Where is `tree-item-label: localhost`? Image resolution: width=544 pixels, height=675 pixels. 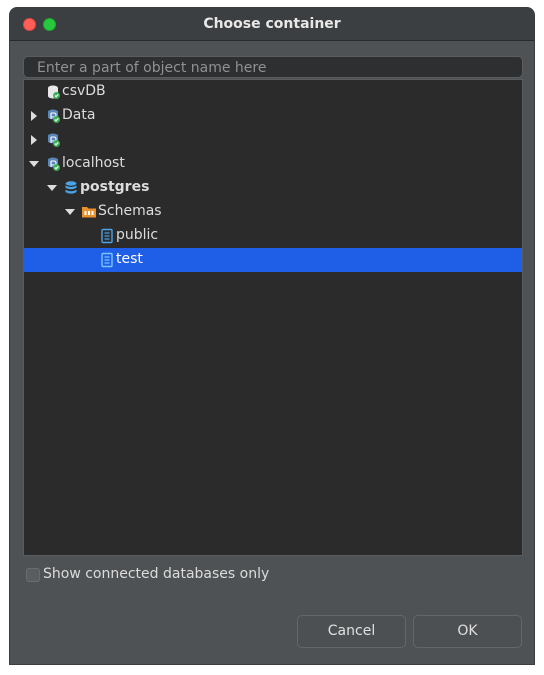 tree-item-label: localhost is located at coordinates (93, 163).